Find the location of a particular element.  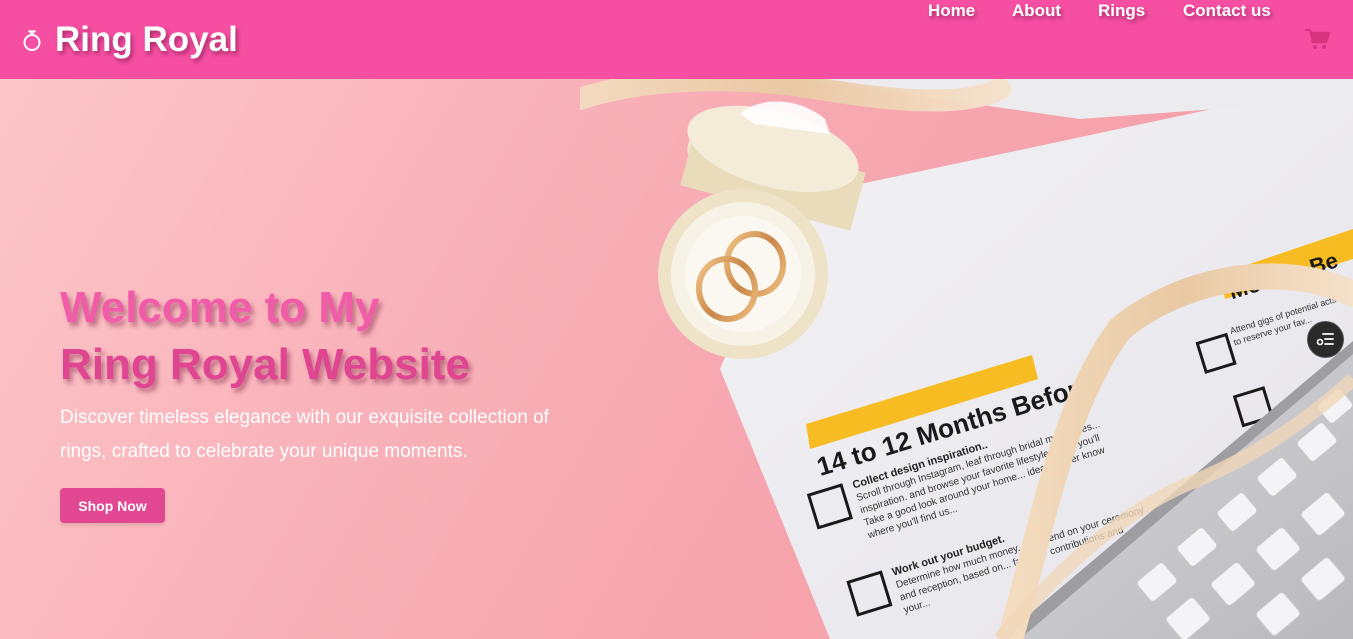

nav-about: About is located at coordinates (1036, 11).